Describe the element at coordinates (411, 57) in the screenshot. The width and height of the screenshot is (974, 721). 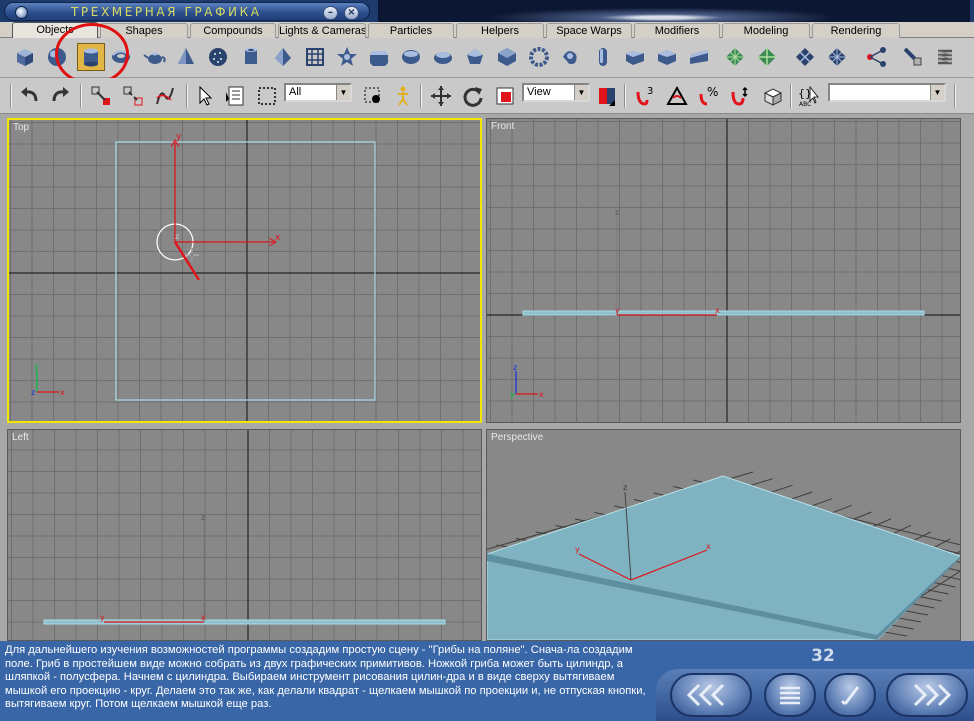
I see `oil-tank-icon` at that location.